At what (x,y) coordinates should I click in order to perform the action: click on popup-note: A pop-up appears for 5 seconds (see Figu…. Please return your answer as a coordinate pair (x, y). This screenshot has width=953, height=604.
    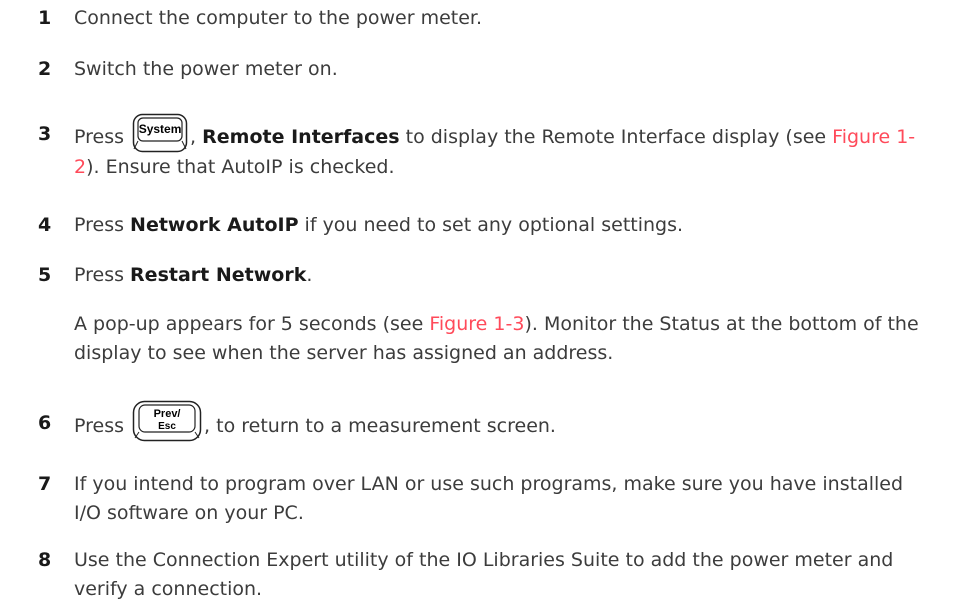
    Looking at the image, I should click on (496, 338).